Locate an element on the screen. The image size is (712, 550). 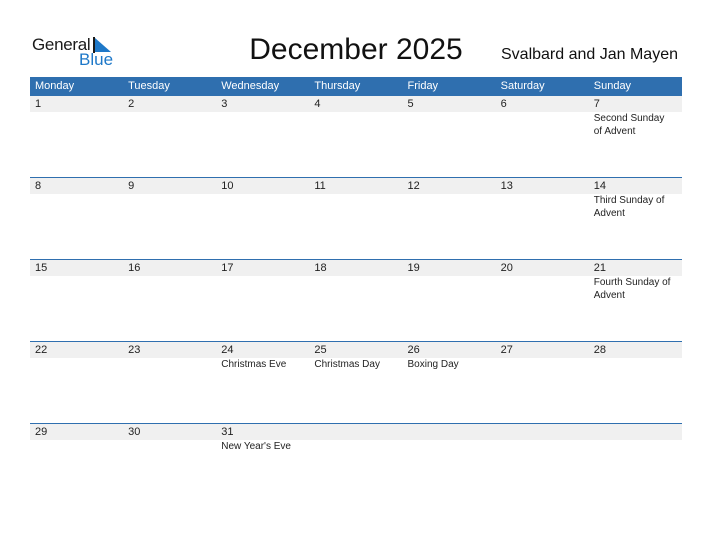
weekday-thursday: Thursday is located at coordinates (337, 86).